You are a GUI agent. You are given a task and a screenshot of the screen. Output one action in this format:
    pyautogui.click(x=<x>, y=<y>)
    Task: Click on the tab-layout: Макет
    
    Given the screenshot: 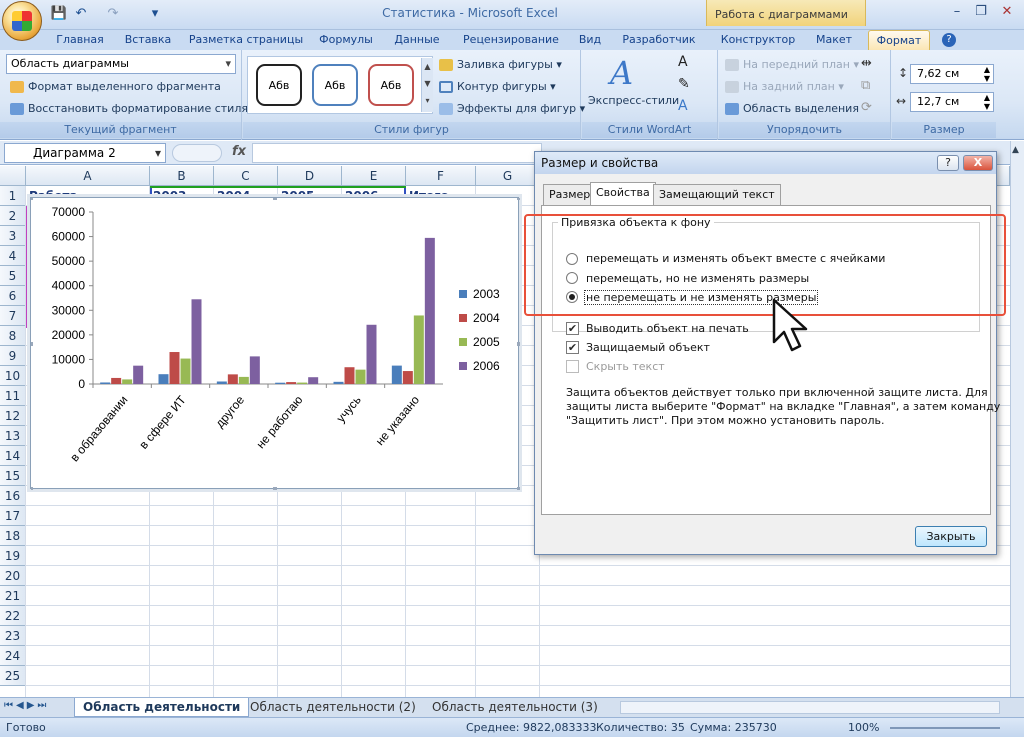 What is the action you would take?
    pyautogui.click(x=834, y=40)
    